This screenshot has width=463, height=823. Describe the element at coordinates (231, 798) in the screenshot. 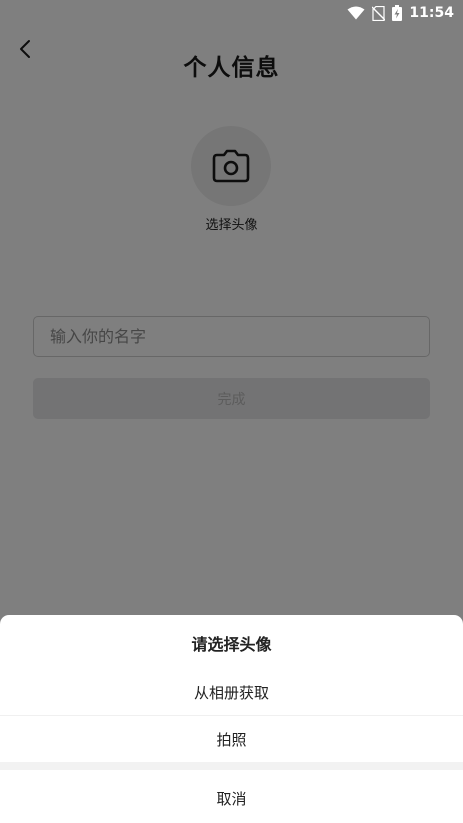

I see `cancel-option: 取消` at that location.